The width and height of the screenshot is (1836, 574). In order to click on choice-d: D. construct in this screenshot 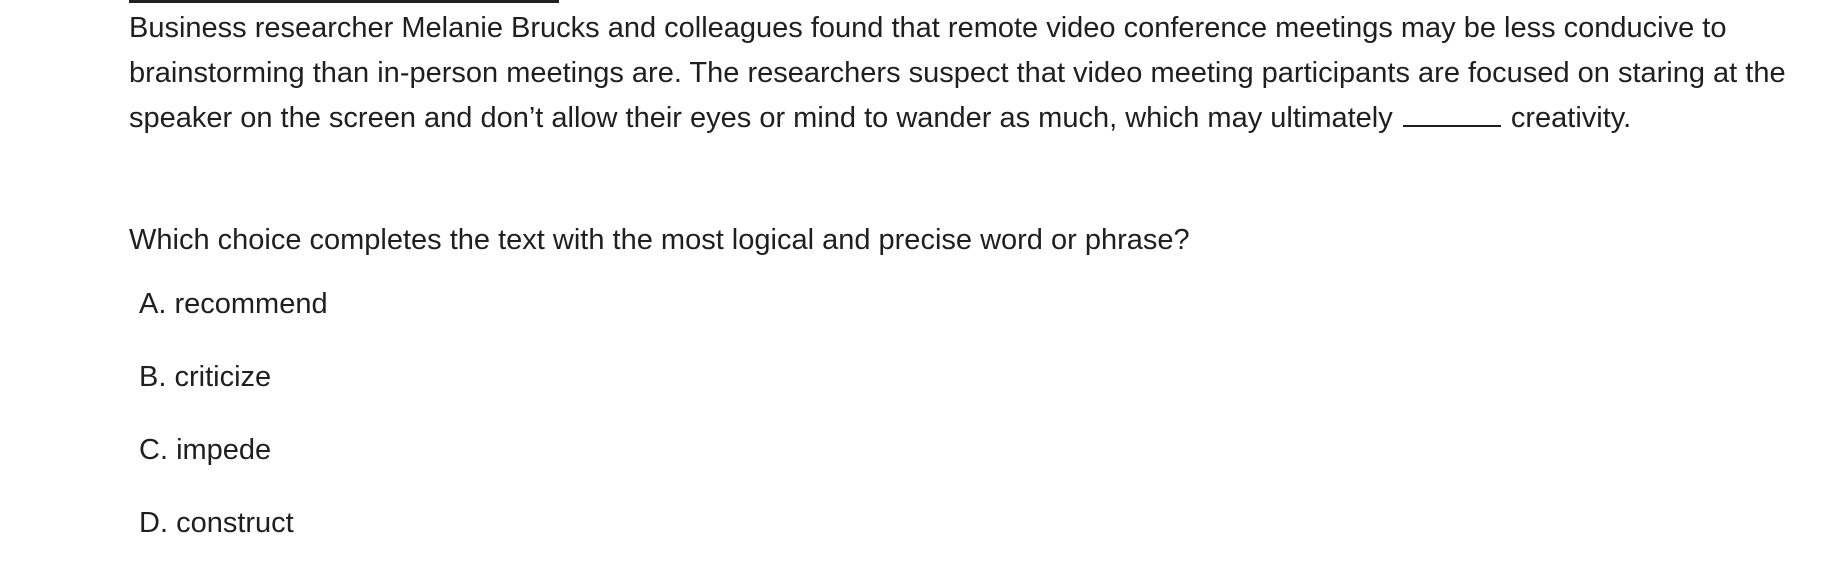, I will do `click(233, 537)`.